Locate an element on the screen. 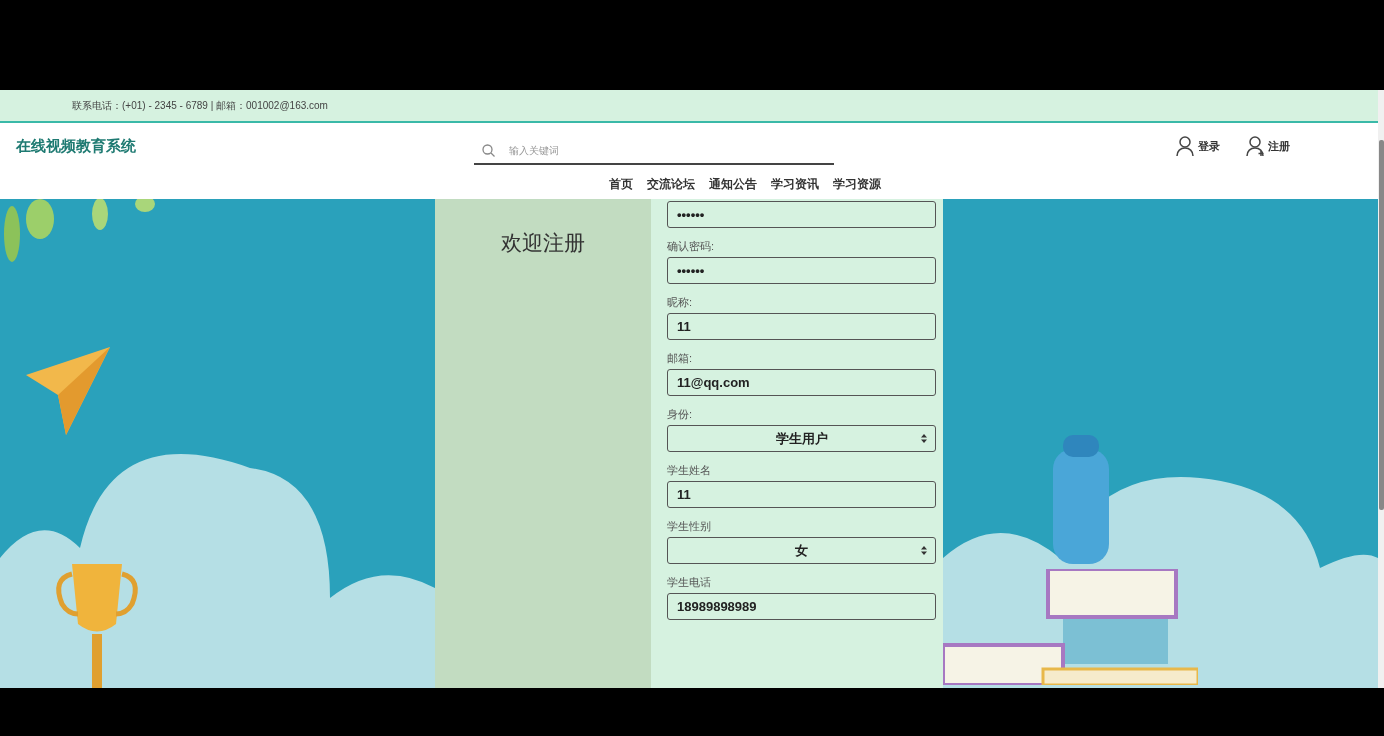 This screenshot has width=1384, height=736. nav-link: 交流论坛 is located at coordinates (671, 184).